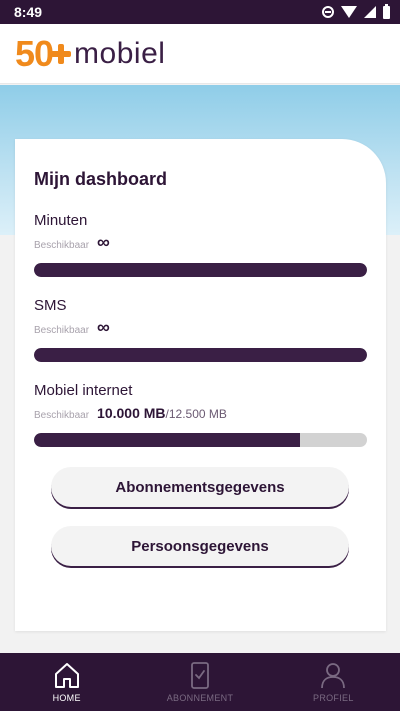  Describe the element at coordinates (200, 675) in the screenshot. I see `phone-check-icon` at that location.